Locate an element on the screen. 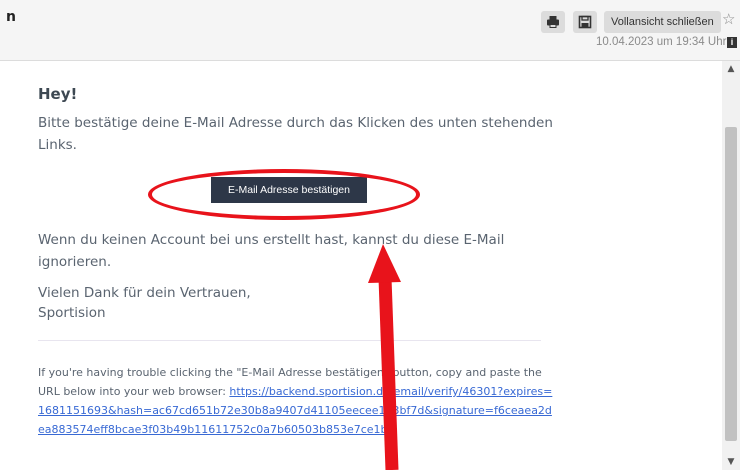  annotation-arrow-icon is located at coordinates (384, 263).